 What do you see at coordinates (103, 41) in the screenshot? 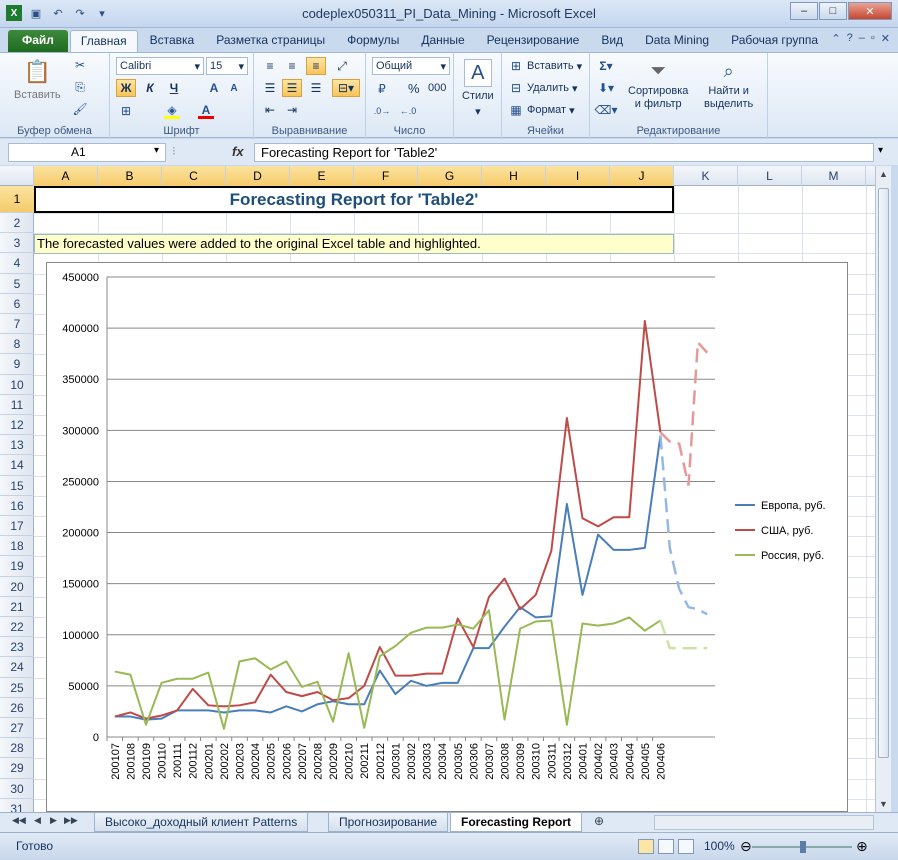
I see `tab-home: Главная` at bounding box center [103, 41].